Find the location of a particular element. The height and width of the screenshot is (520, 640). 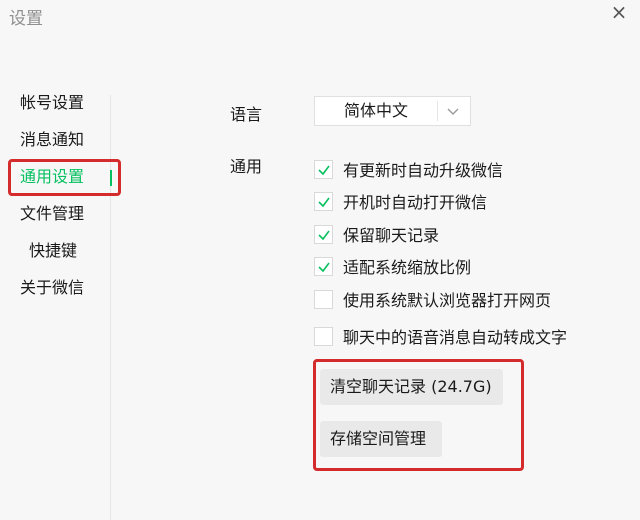

option-keep-history: 保留聊天记录 is located at coordinates (376, 234).